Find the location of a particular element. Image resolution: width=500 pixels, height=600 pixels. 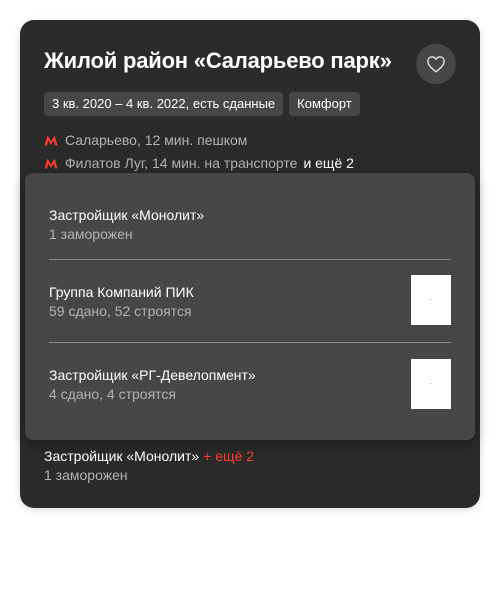

developer-name: Застройщик «Монолит» is located at coordinates (127, 215).